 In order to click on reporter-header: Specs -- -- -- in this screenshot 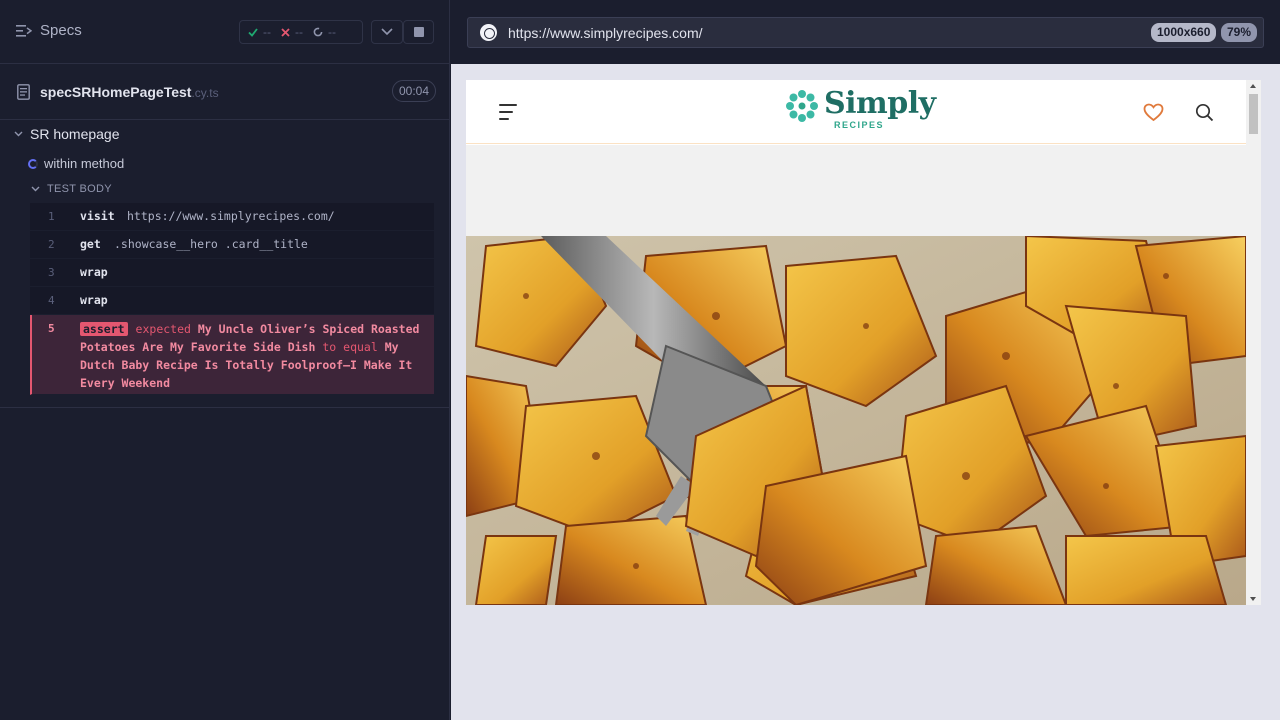, I will do `click(225, 32)`.